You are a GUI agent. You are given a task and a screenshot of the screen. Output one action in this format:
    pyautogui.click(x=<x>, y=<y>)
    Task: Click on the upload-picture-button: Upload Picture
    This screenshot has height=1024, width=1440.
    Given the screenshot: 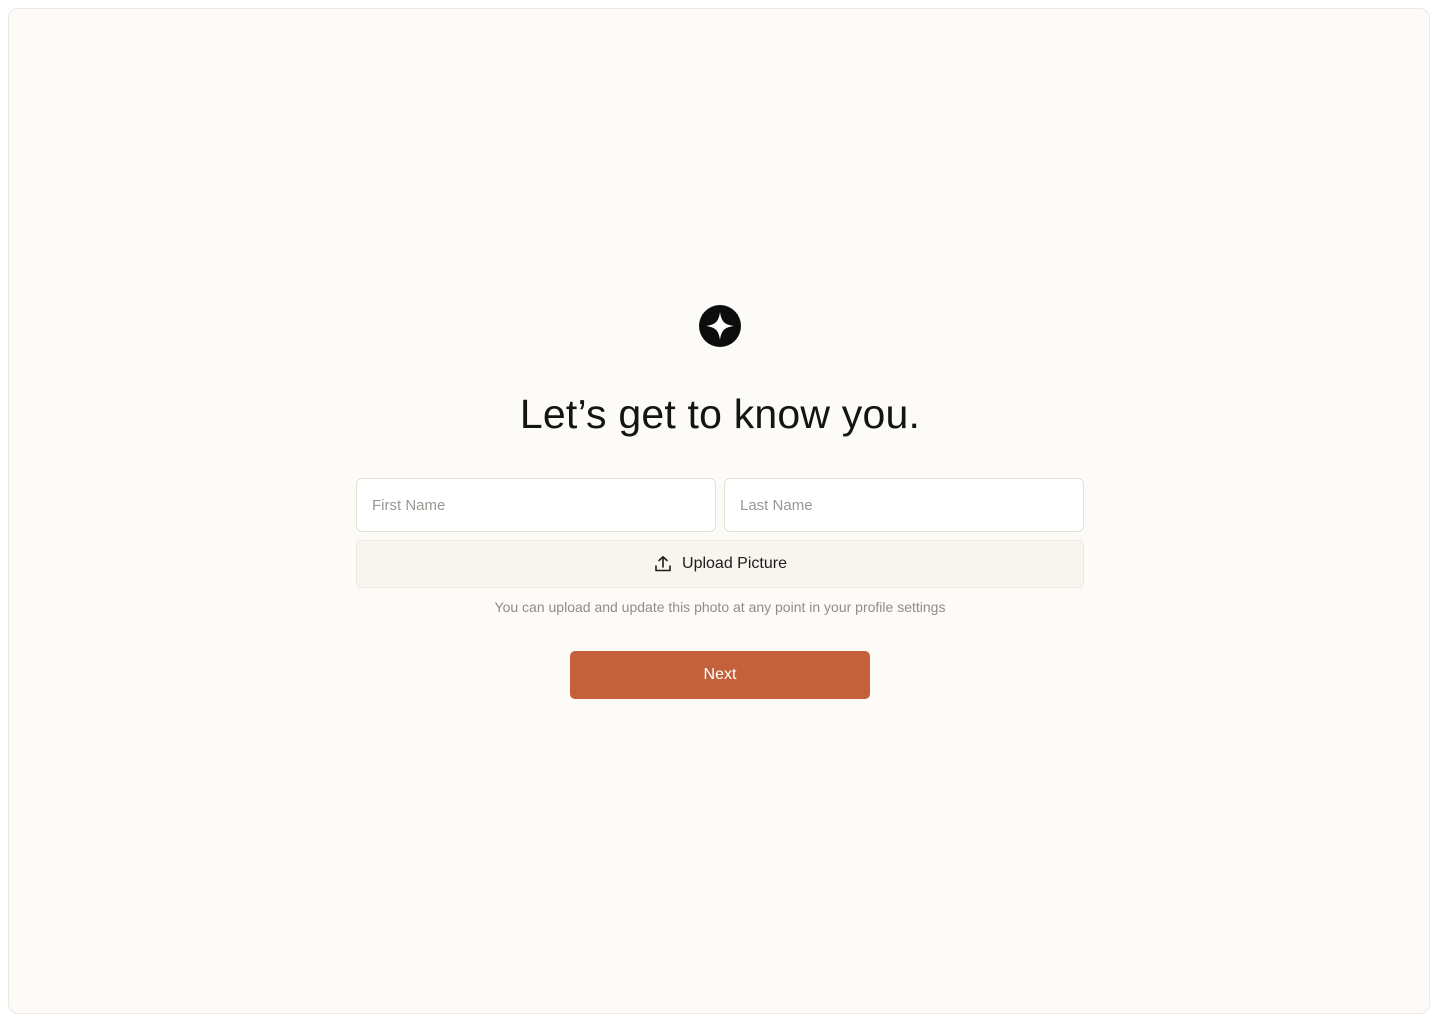 What is the action you would take?
    pyautogui.click(x=720, y=564)
    